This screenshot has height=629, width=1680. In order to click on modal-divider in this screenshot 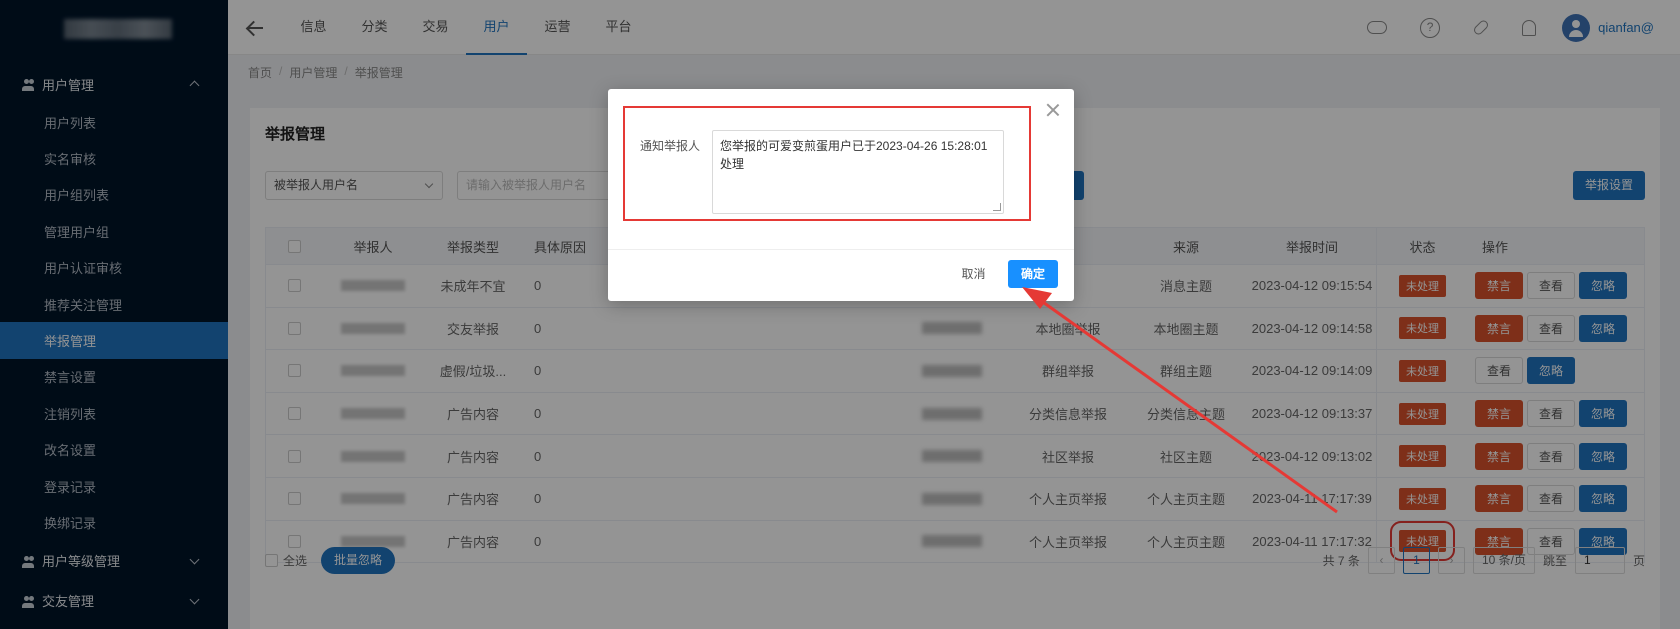, I will do `click(841, 249)`.